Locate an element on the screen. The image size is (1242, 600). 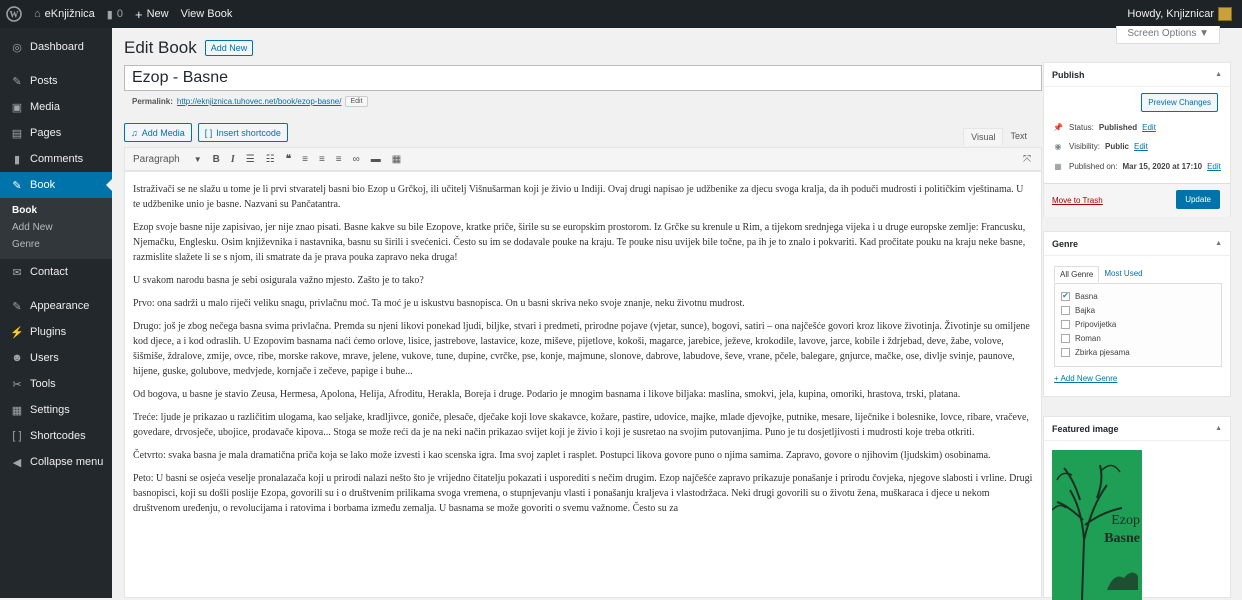
genre-item: ✔ Basna is located at coordinates (1138, 296).